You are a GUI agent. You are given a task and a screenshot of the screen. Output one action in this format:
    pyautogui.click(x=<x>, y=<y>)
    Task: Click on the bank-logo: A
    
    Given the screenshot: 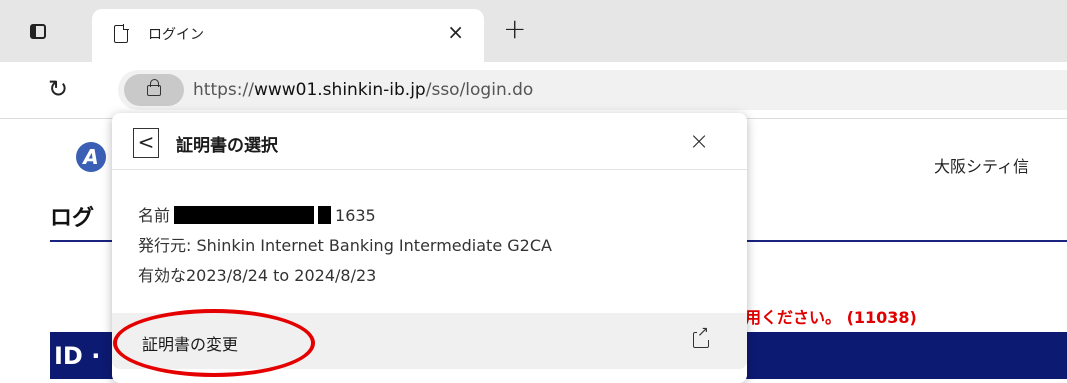 What is the action you would take?
    pyautogui.click(x=91, y=157)
    